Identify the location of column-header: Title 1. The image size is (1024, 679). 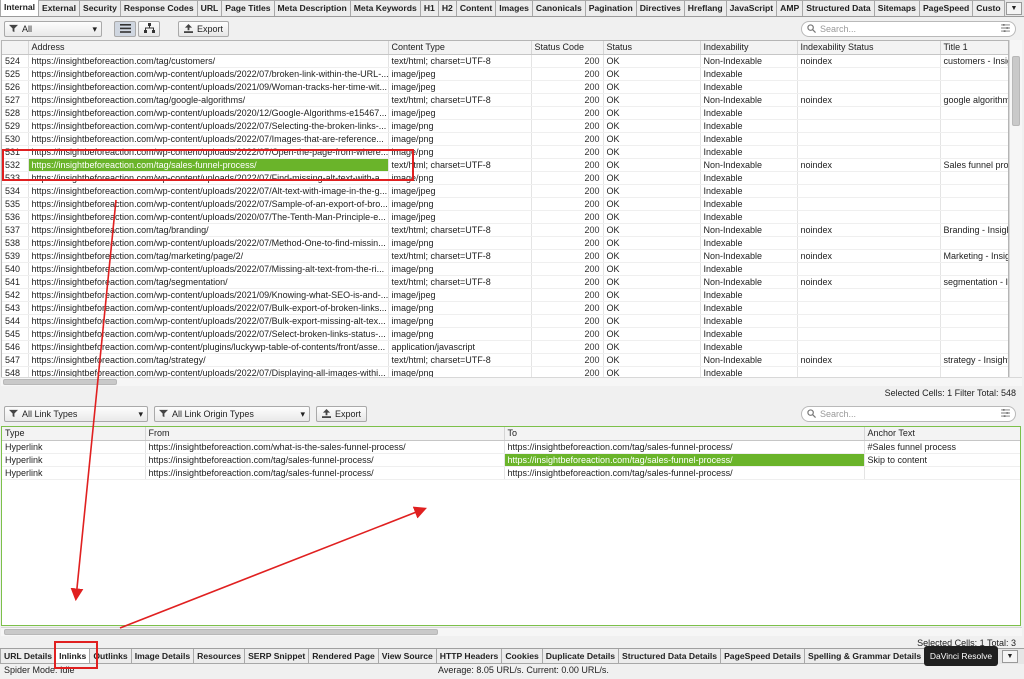
(974, 48).